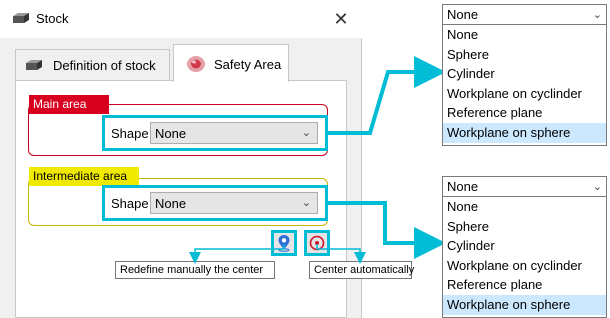 This screenshot has height=318, width=610. Describe the element at coordinates (234, 133) in the screenshot. I see `main-area-shape-select: None ⌄` at that location.